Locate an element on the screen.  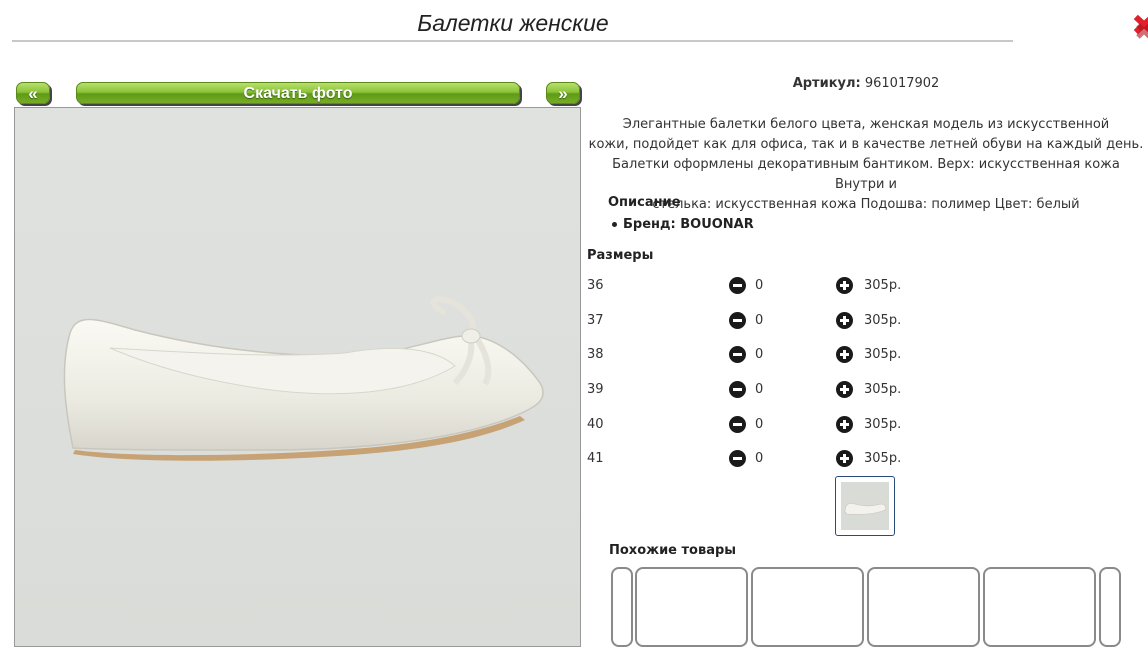
size-row: 37 0 305р. is located at coordinates (787, 321).